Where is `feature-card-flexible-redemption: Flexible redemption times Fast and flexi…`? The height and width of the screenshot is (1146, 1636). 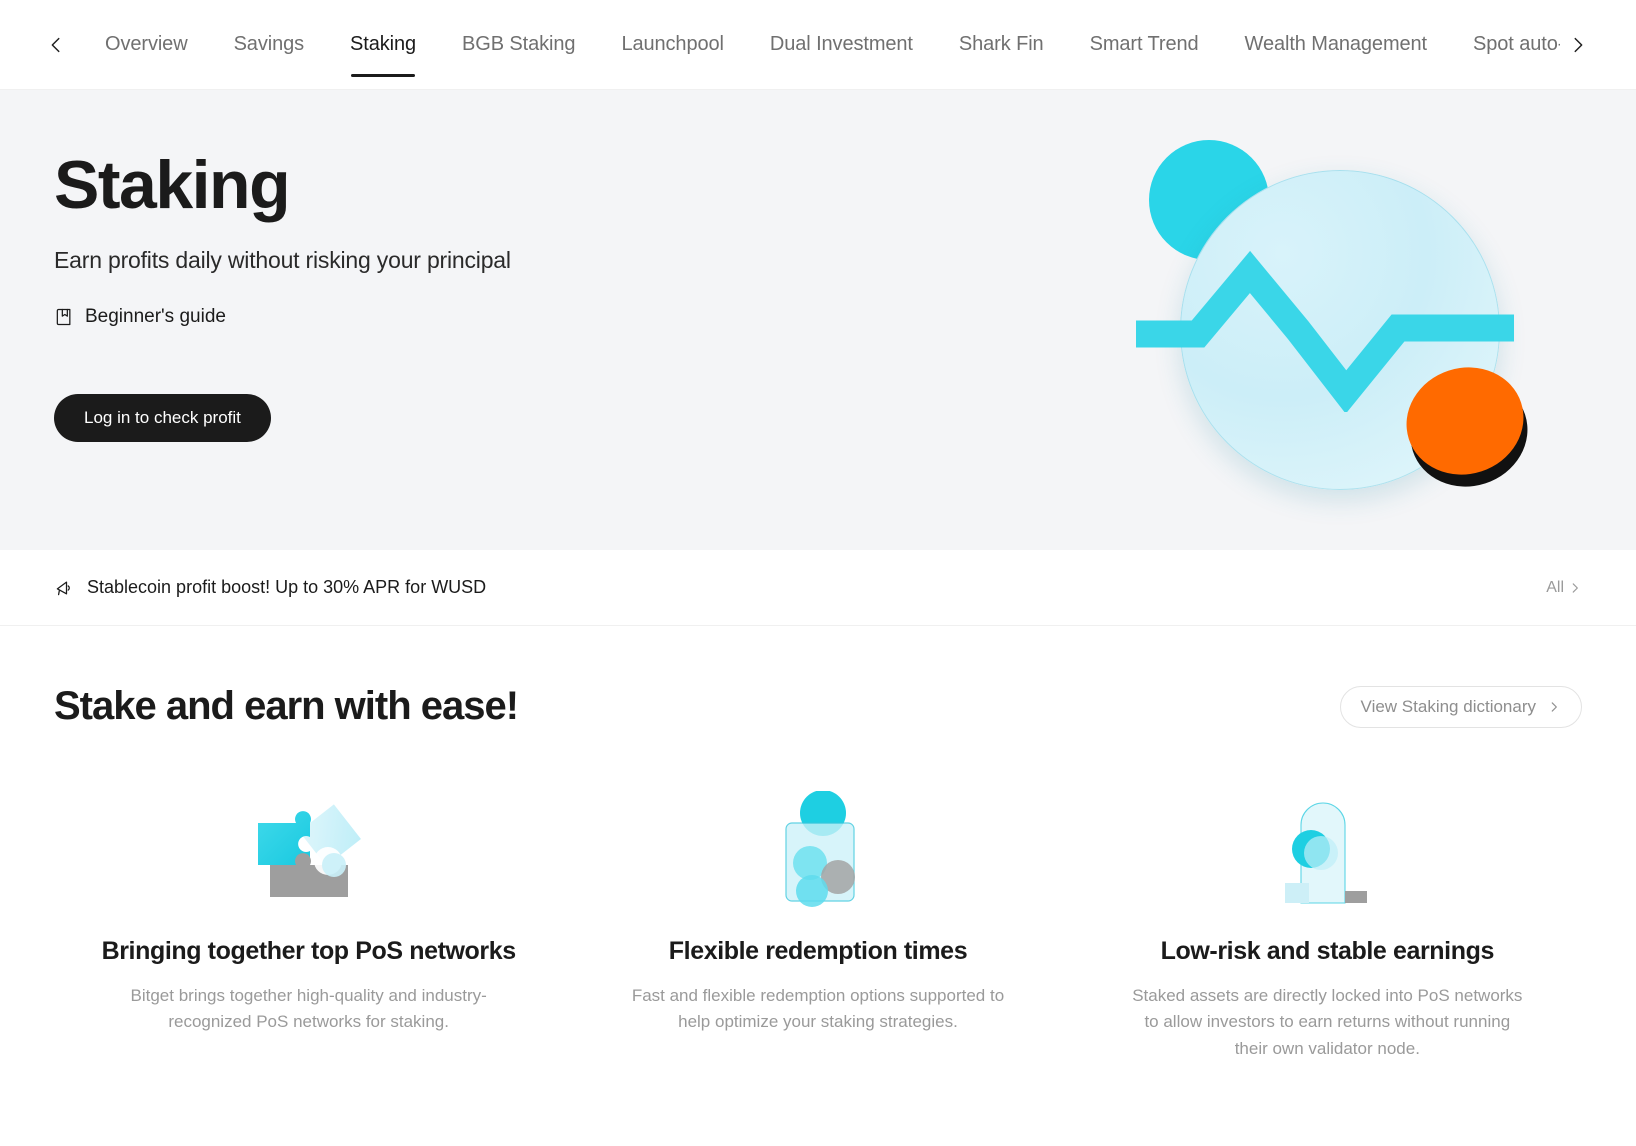 feature-card-flexible-redemption: Flexible redemption times Fast and flexi… is located at coordinates (817, 924).